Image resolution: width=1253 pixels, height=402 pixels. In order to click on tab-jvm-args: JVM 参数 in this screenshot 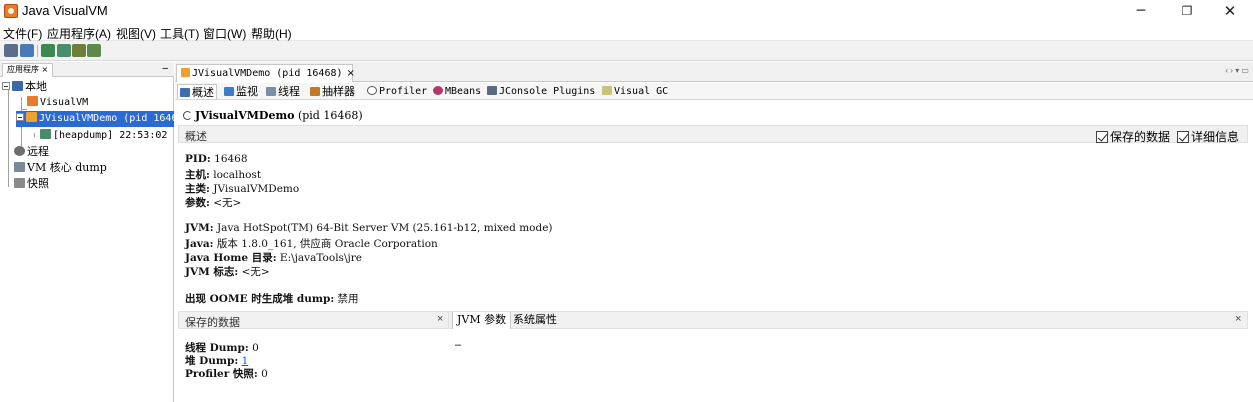, I will do `click(482, 320)`.